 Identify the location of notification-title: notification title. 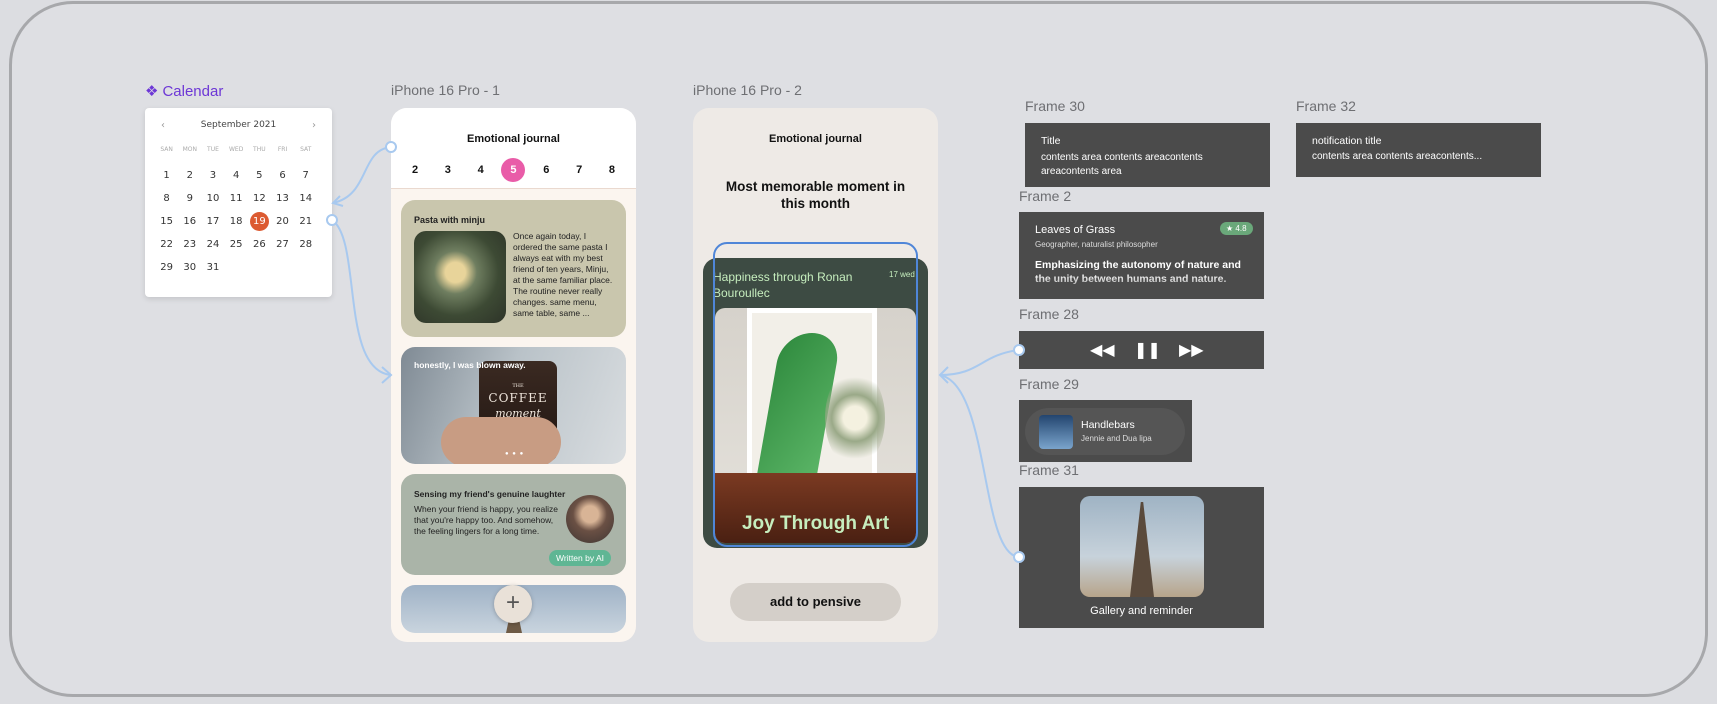
(1347, 141).